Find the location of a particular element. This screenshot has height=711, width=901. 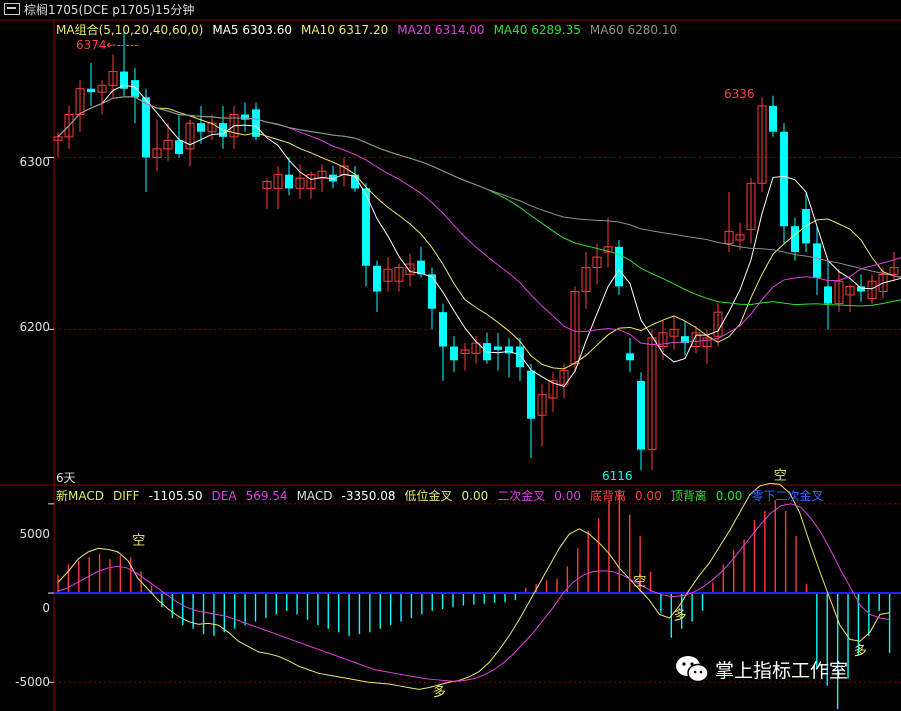

macd-legend-item-15: 零下二次金叉 is located at coordinates (787, 496).